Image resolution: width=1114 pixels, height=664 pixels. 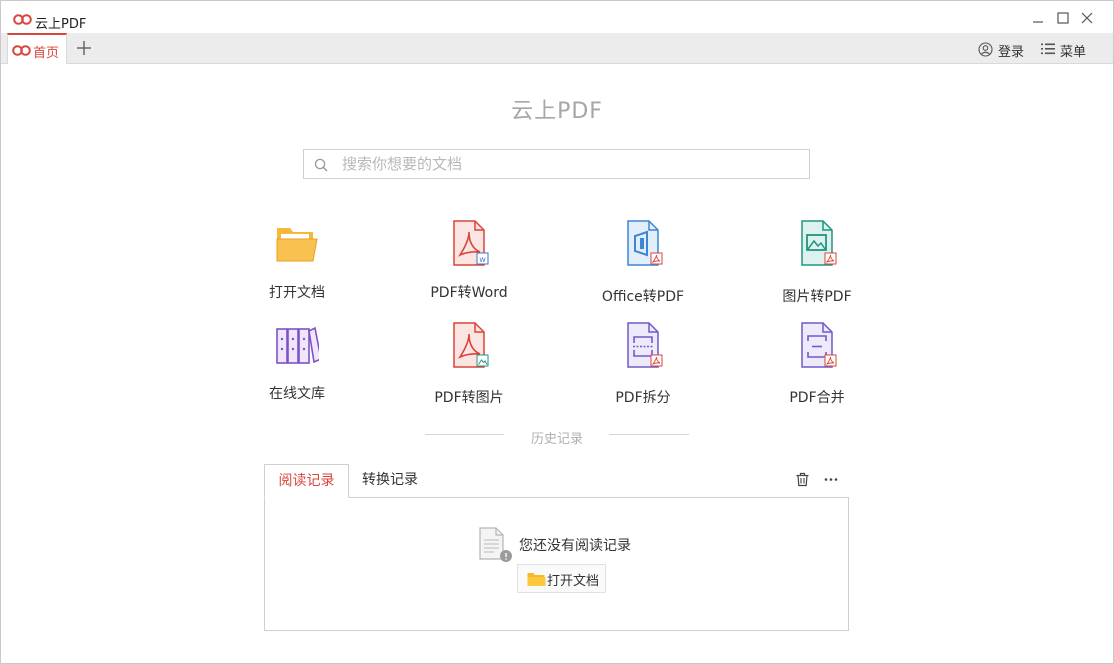 What do you see at coordinates (297, 264) in the screenshot?
I see `tool-open-document: 打开文档` at bounding box center [297, 264].